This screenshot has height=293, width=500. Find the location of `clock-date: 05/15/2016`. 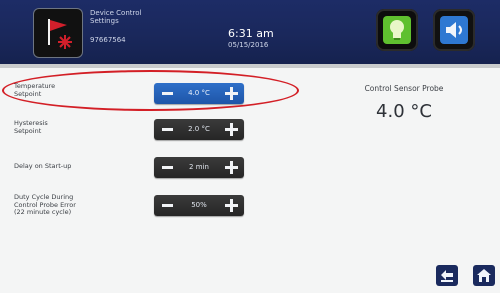

clock-date: 05/15/2016 is located at coordinates (248, 45).